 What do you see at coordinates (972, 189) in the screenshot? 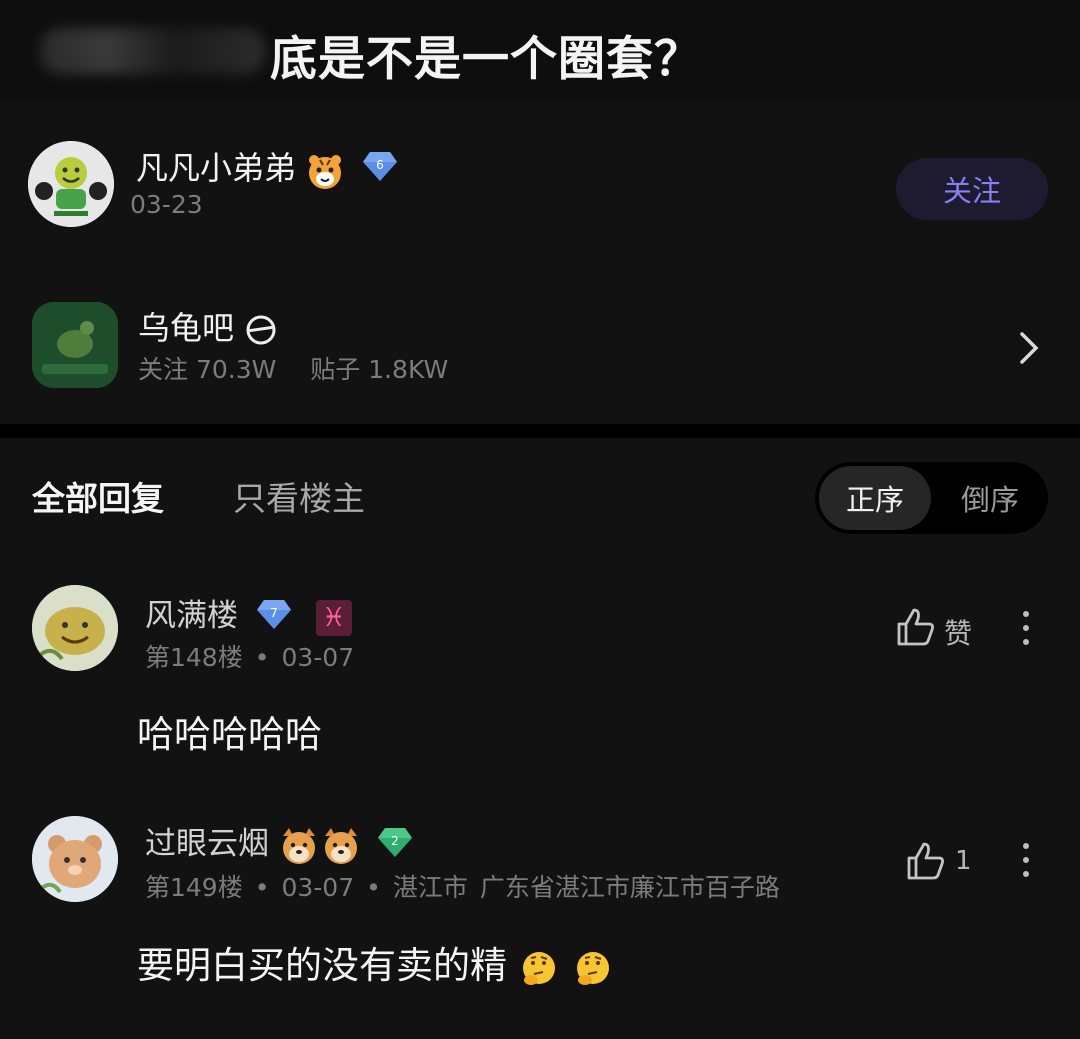
I see `follow-button: 关注` at bounding box center [972, 189].